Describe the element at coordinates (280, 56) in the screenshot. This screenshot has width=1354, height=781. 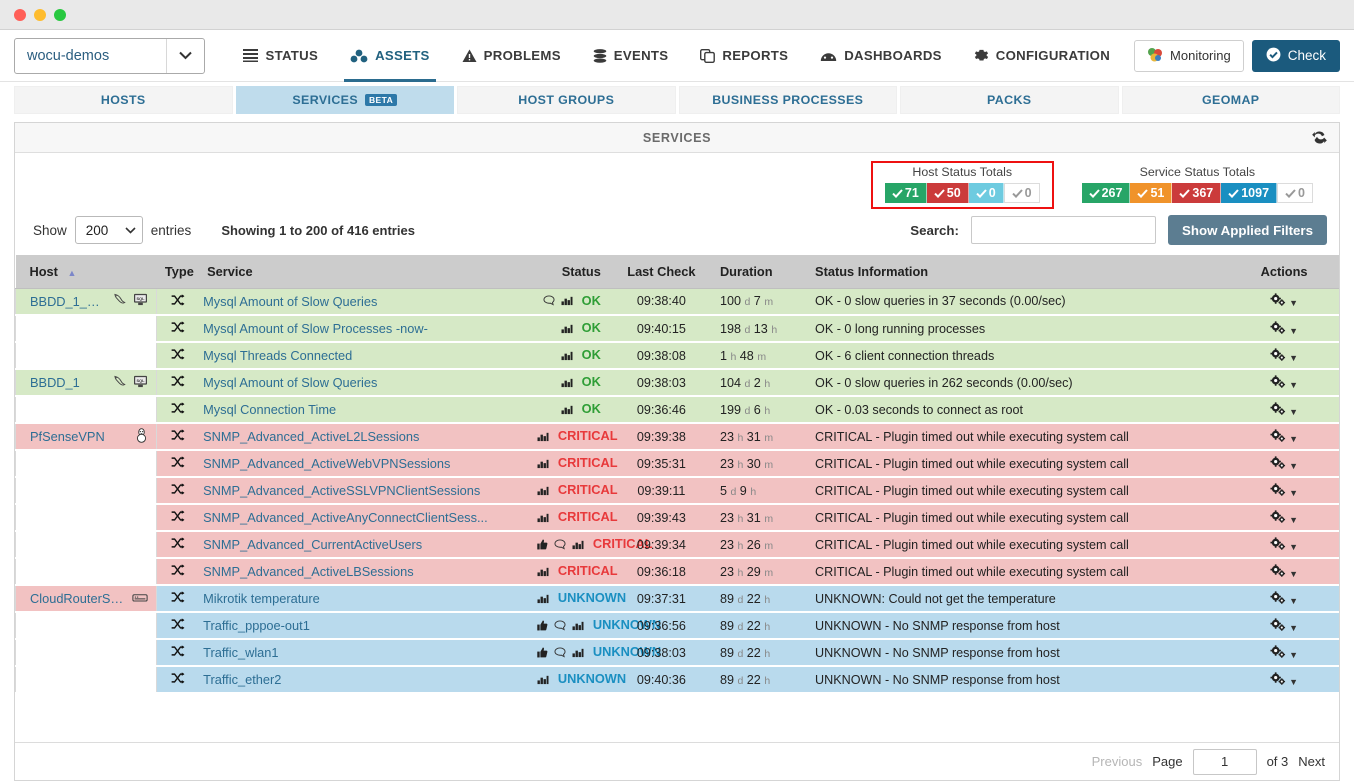
I see `nav-item-status: STATUS` at that location.